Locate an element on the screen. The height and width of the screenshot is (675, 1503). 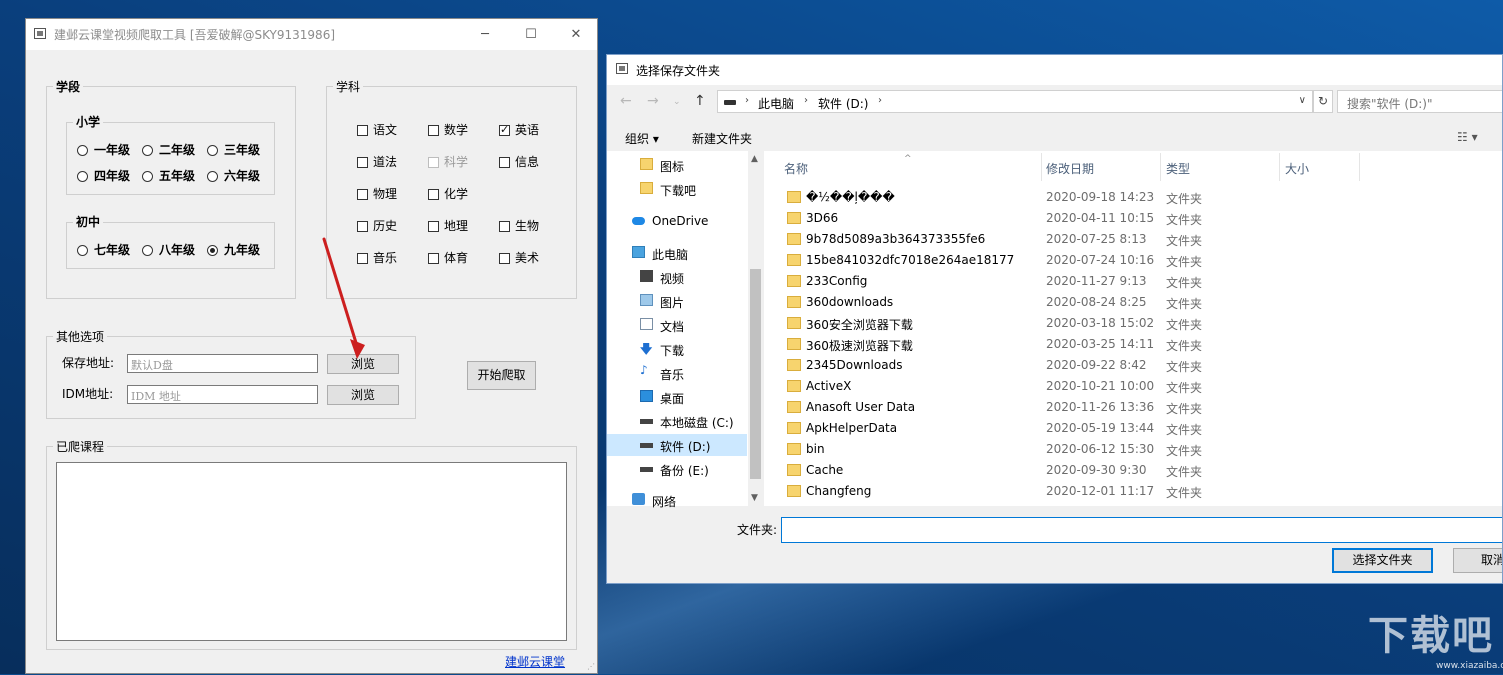
new-folder-button: 新建文件夹 is located at coordinates (722, 138).